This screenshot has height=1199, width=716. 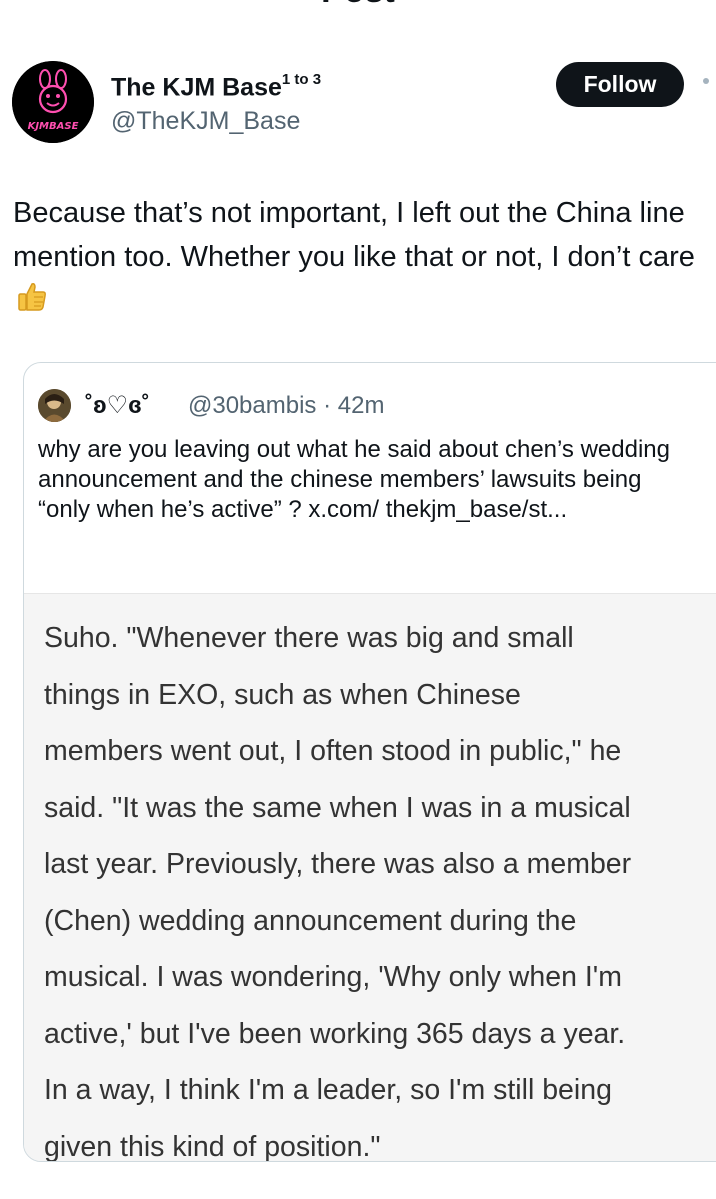 I want to click on quoted-post-time: 42m, so click(x=361, y=405).